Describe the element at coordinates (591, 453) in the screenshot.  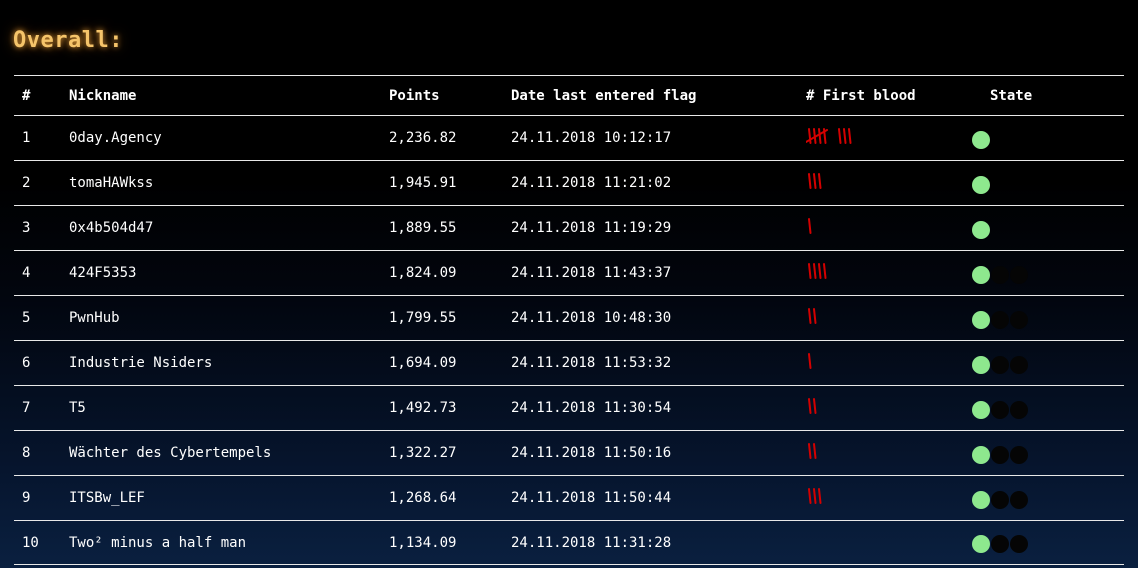
I see `date-cell: 24.11.2018 11:50:16` at that location.